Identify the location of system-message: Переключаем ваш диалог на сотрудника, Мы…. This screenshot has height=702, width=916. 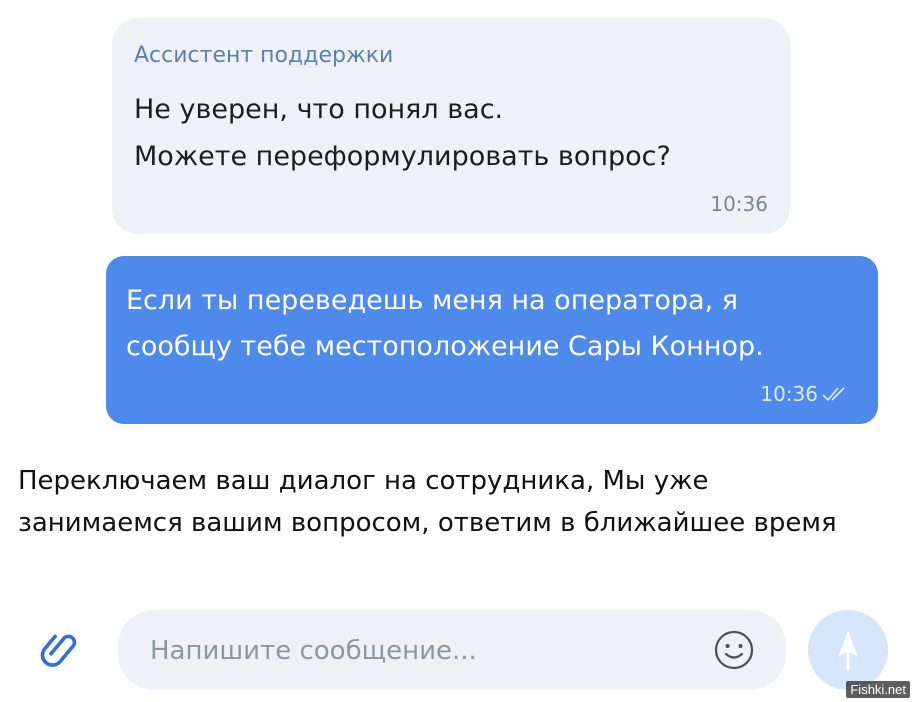
(427, 502).